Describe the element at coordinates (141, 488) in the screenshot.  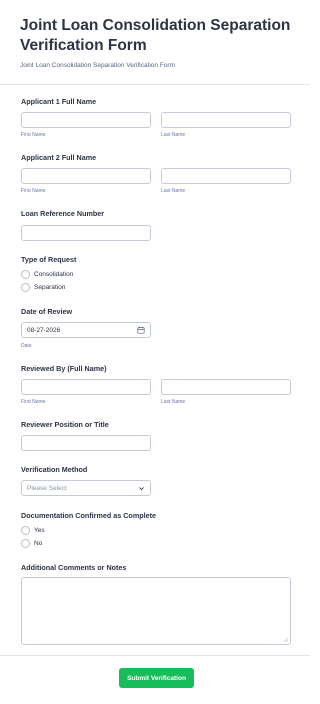
I see `chevron-down-icon` at that location.